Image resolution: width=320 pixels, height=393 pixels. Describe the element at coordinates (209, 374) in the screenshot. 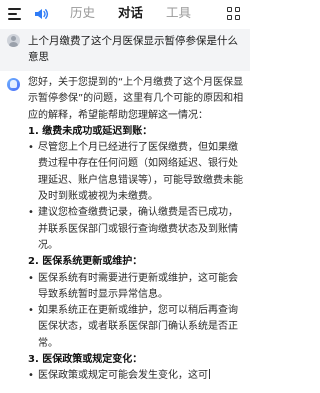

I see `typing-cursor` at that location.